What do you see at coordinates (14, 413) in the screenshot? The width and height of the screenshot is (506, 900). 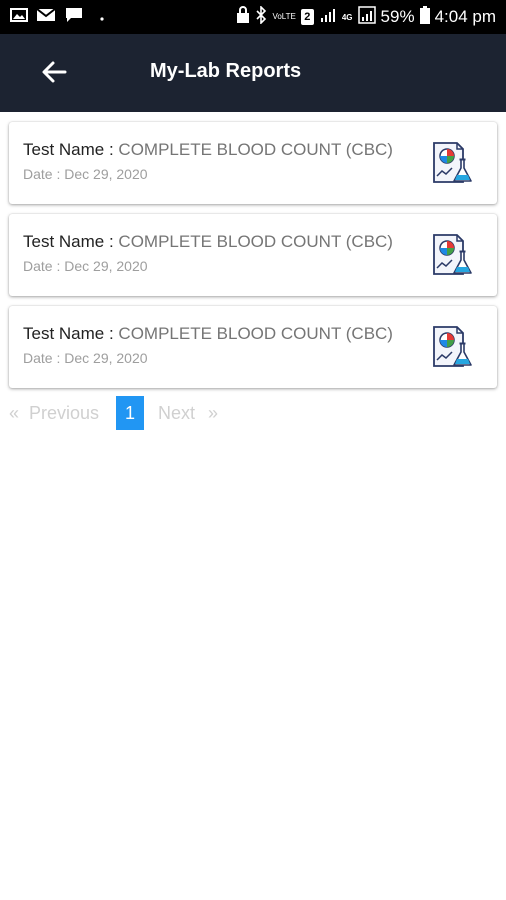 I see `previous-arrow: «` at bounding box center [14, 413].